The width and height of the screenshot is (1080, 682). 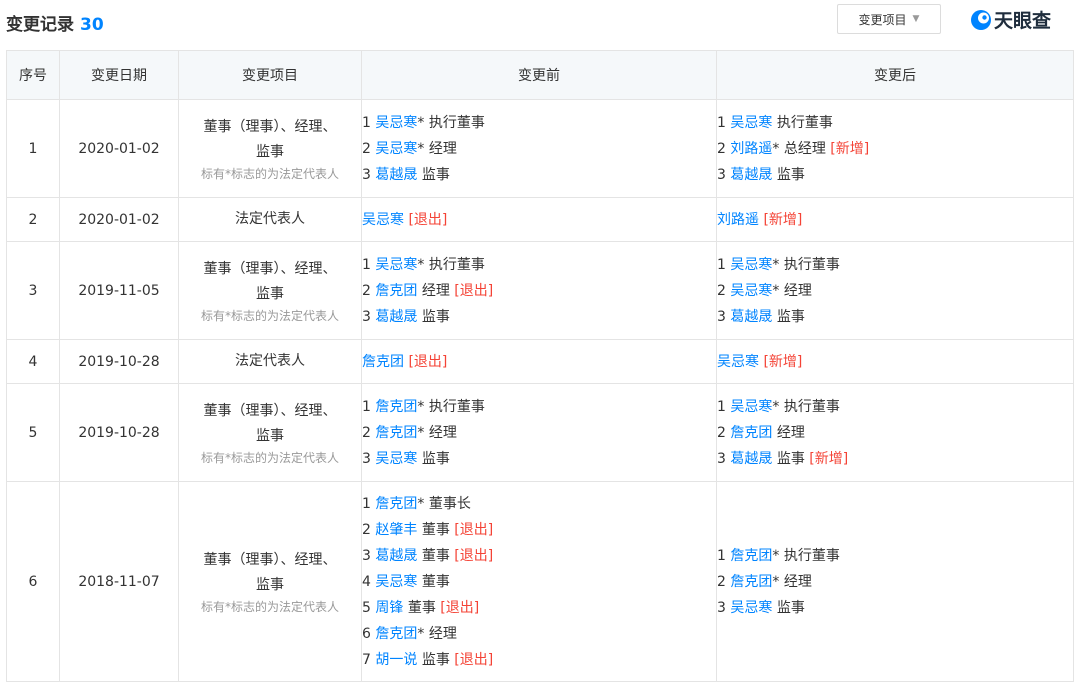 I want to click on person-number: 7, so click(x=366, y=659).